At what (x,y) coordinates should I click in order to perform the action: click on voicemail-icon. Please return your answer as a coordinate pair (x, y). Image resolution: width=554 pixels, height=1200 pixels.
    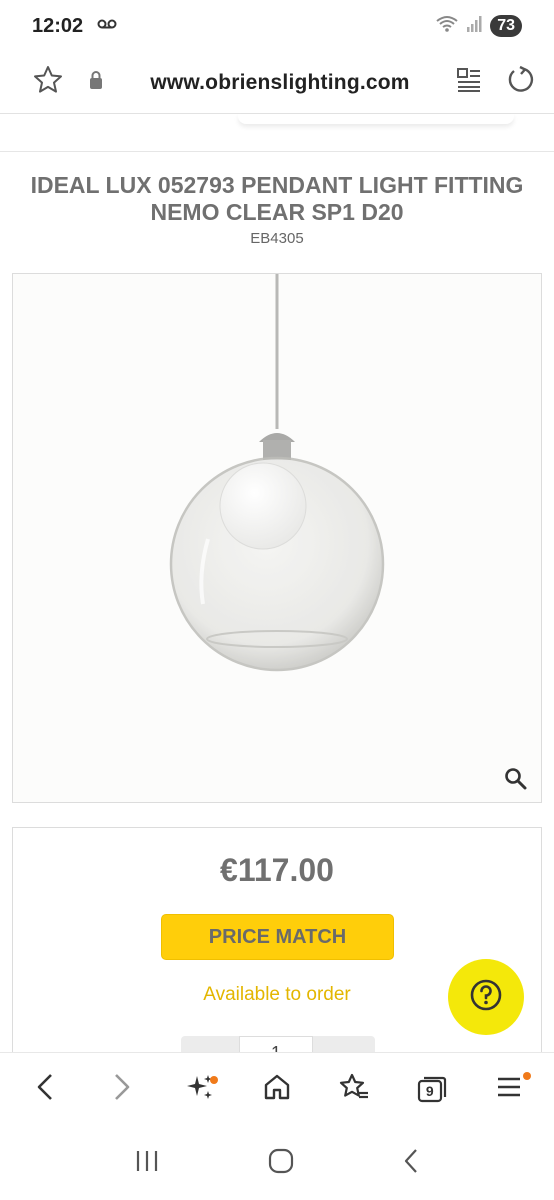
    Looking at the image, I should click on (107, 26).